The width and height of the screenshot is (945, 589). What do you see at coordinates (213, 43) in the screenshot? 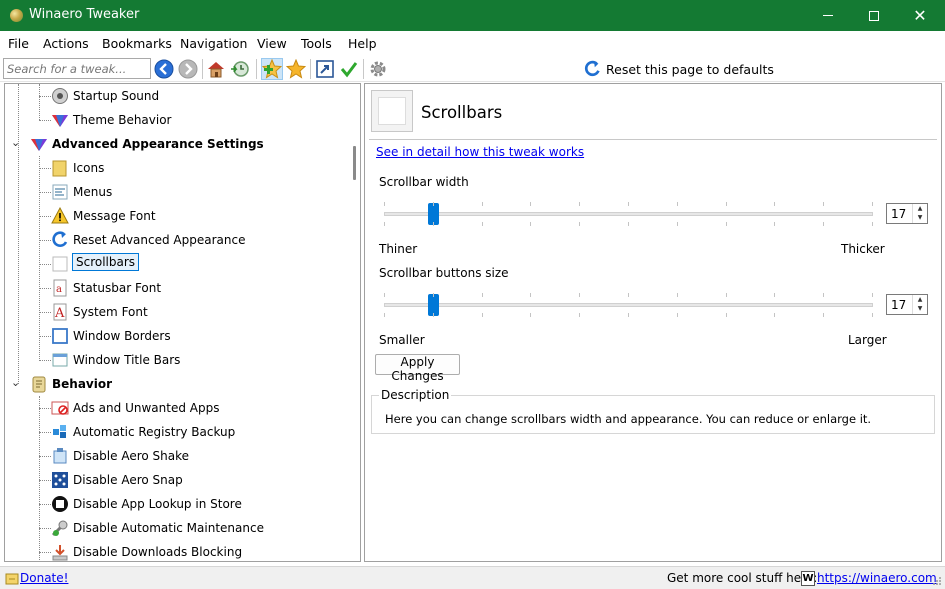
I see `menu-navigation: Navigation` at bounding box center [213, 43].